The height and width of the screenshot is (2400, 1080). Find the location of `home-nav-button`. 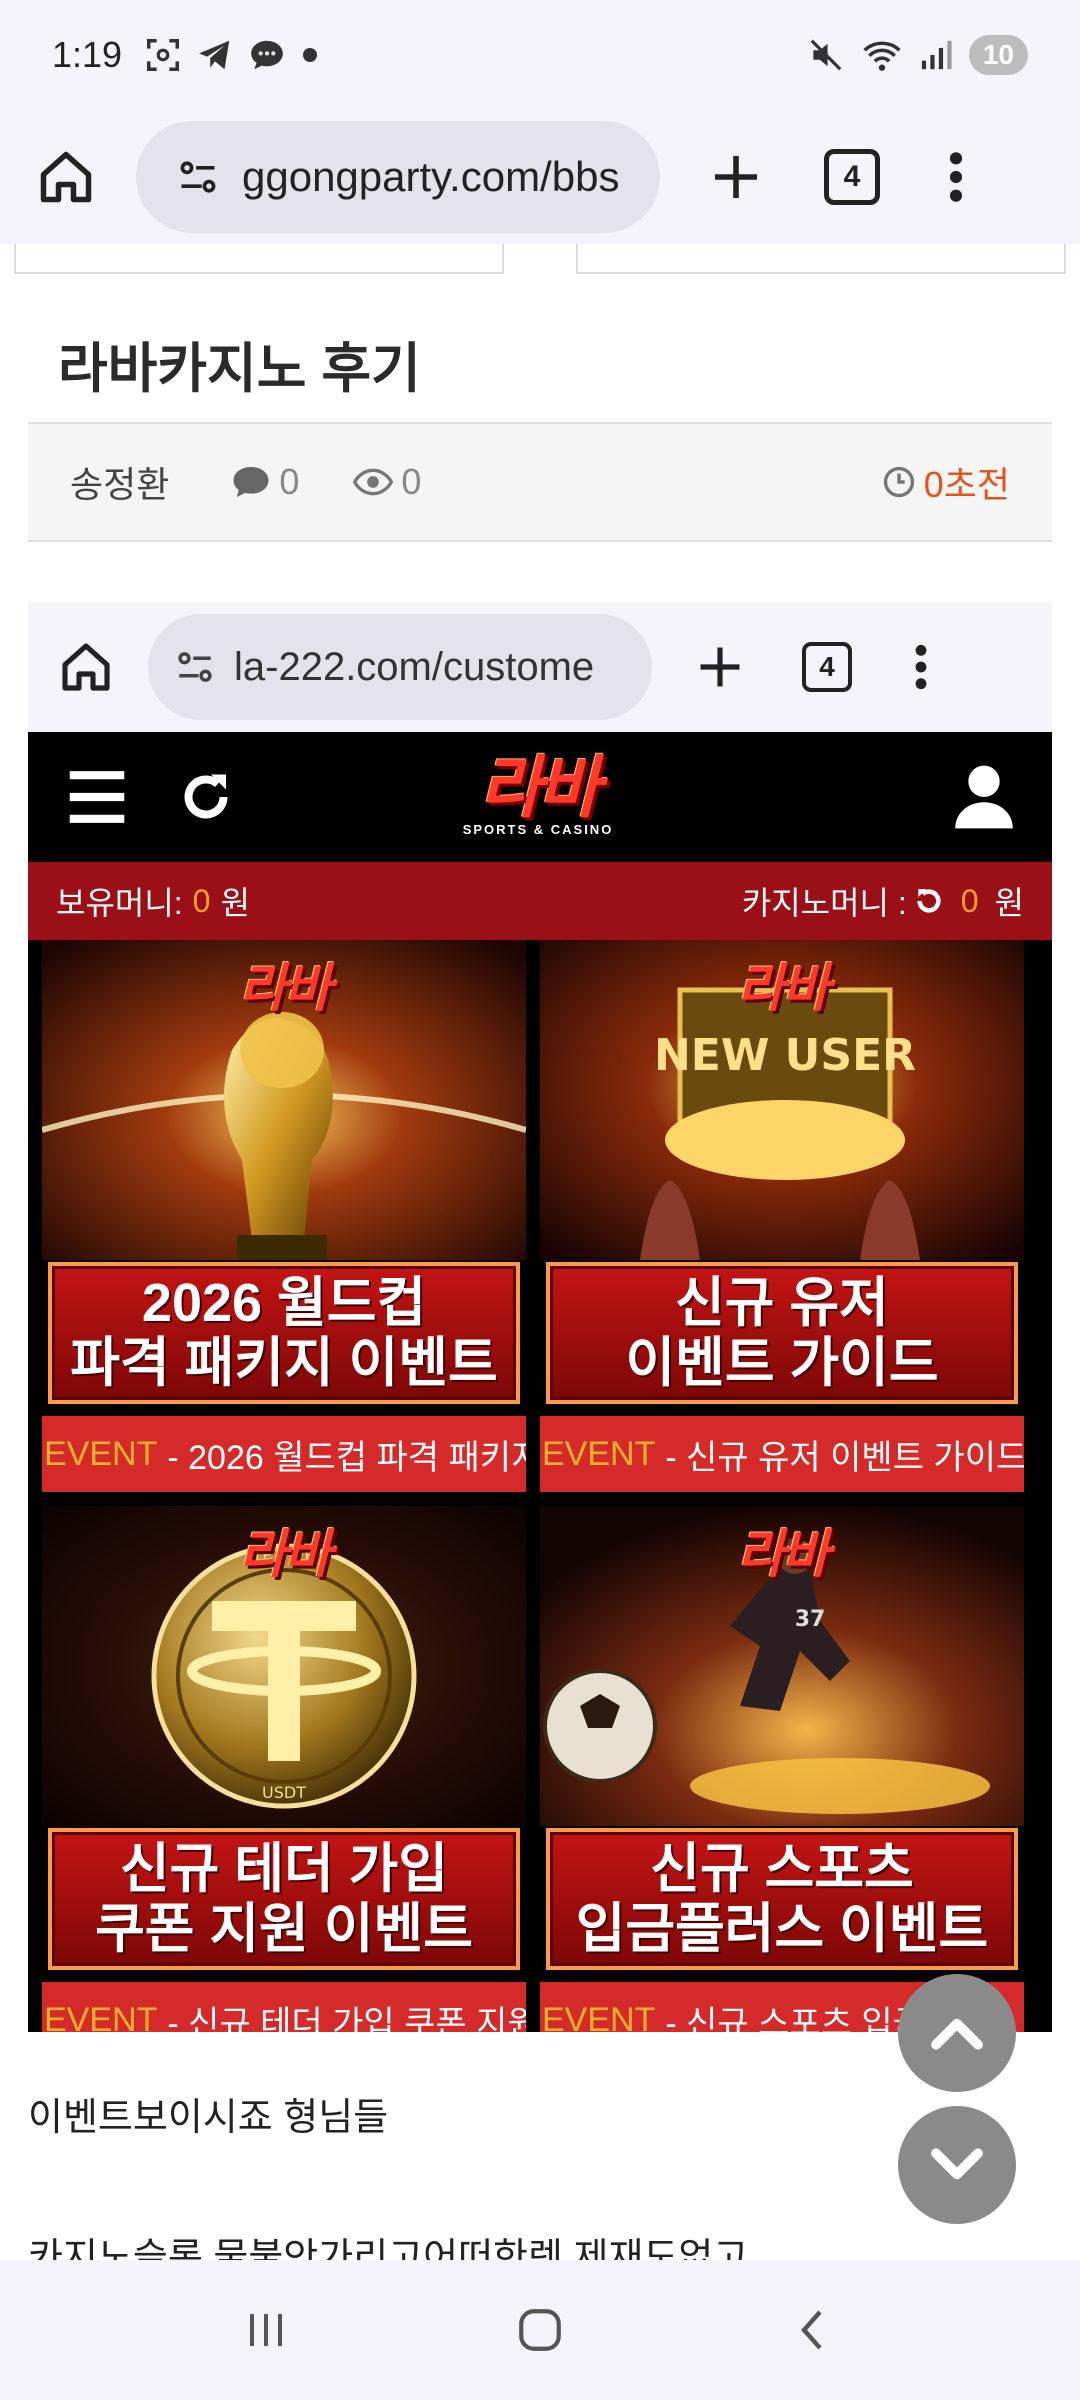

home-nav-button is located at coordinates (540, 2330).